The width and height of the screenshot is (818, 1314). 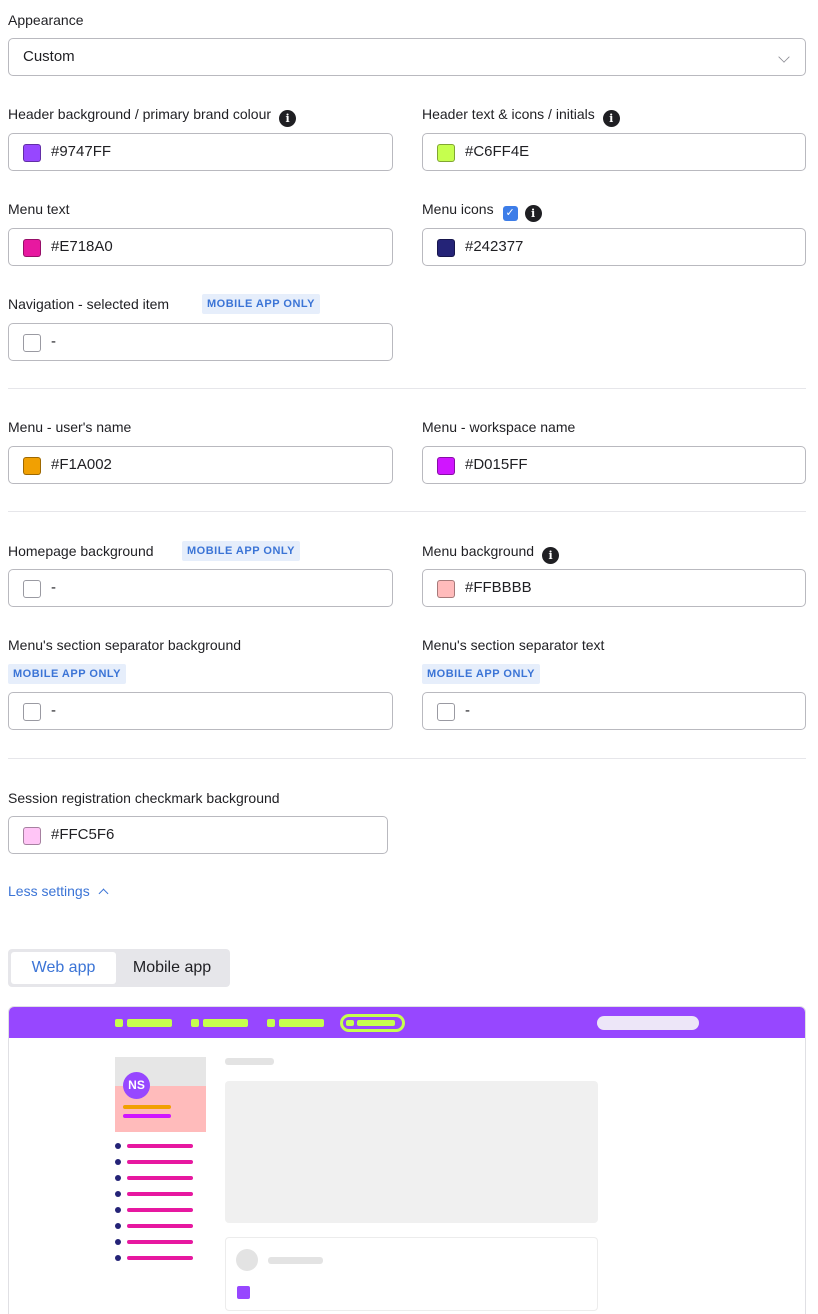 What do you see at coordinates (53, 710) in the screenshot?
I see `menu-sep-bg-value: -` at bounding box center [53, 710].